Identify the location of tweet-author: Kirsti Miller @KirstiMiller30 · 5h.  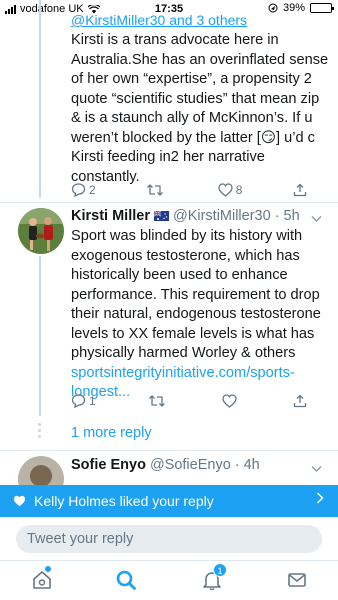
(185, 216).